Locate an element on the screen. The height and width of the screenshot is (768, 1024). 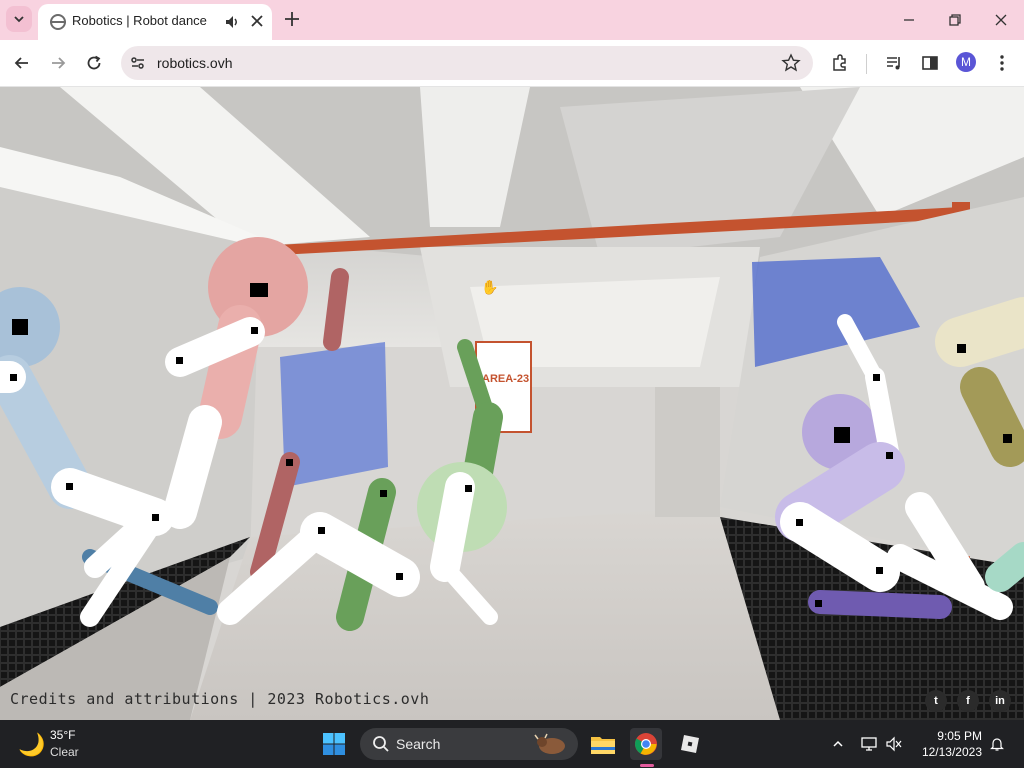
chrome-taskbar-button is located at coordinates (646, 744).